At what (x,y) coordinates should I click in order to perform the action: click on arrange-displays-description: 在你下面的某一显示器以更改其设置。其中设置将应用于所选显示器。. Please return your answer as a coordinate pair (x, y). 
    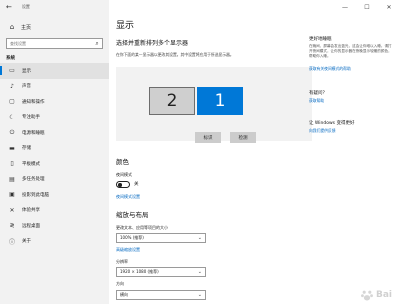
    Looking at the image, I should click on (175, 54).